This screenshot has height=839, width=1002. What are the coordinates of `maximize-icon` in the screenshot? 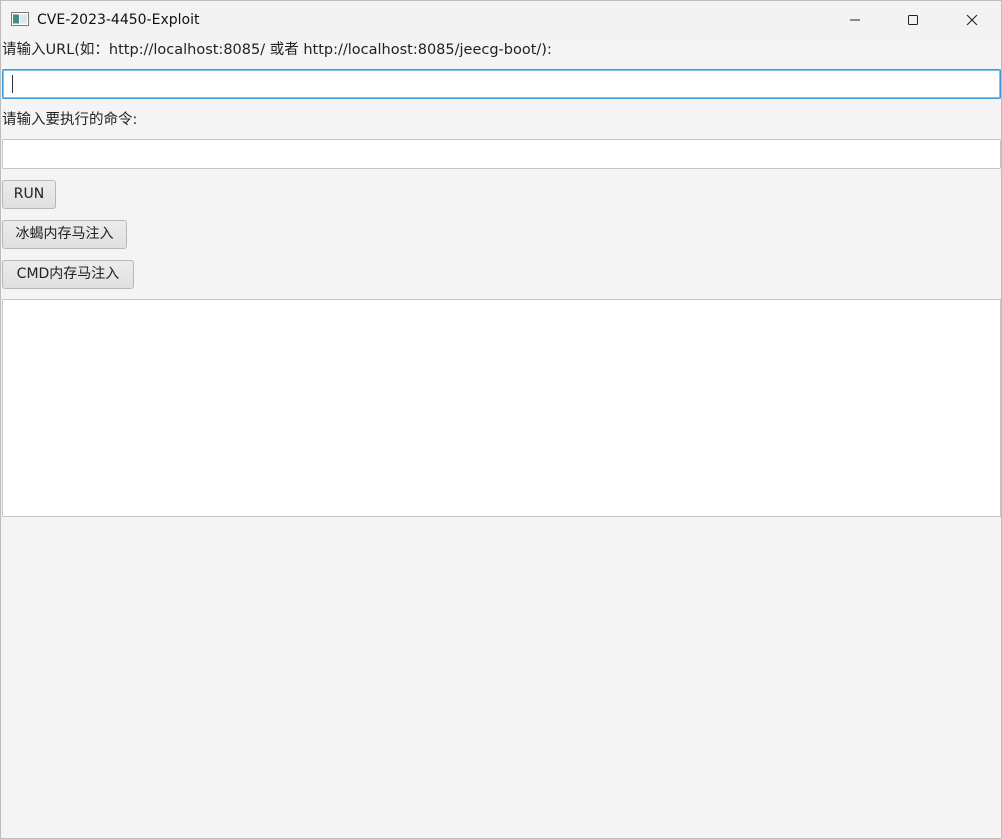 It's located at (913, 20).